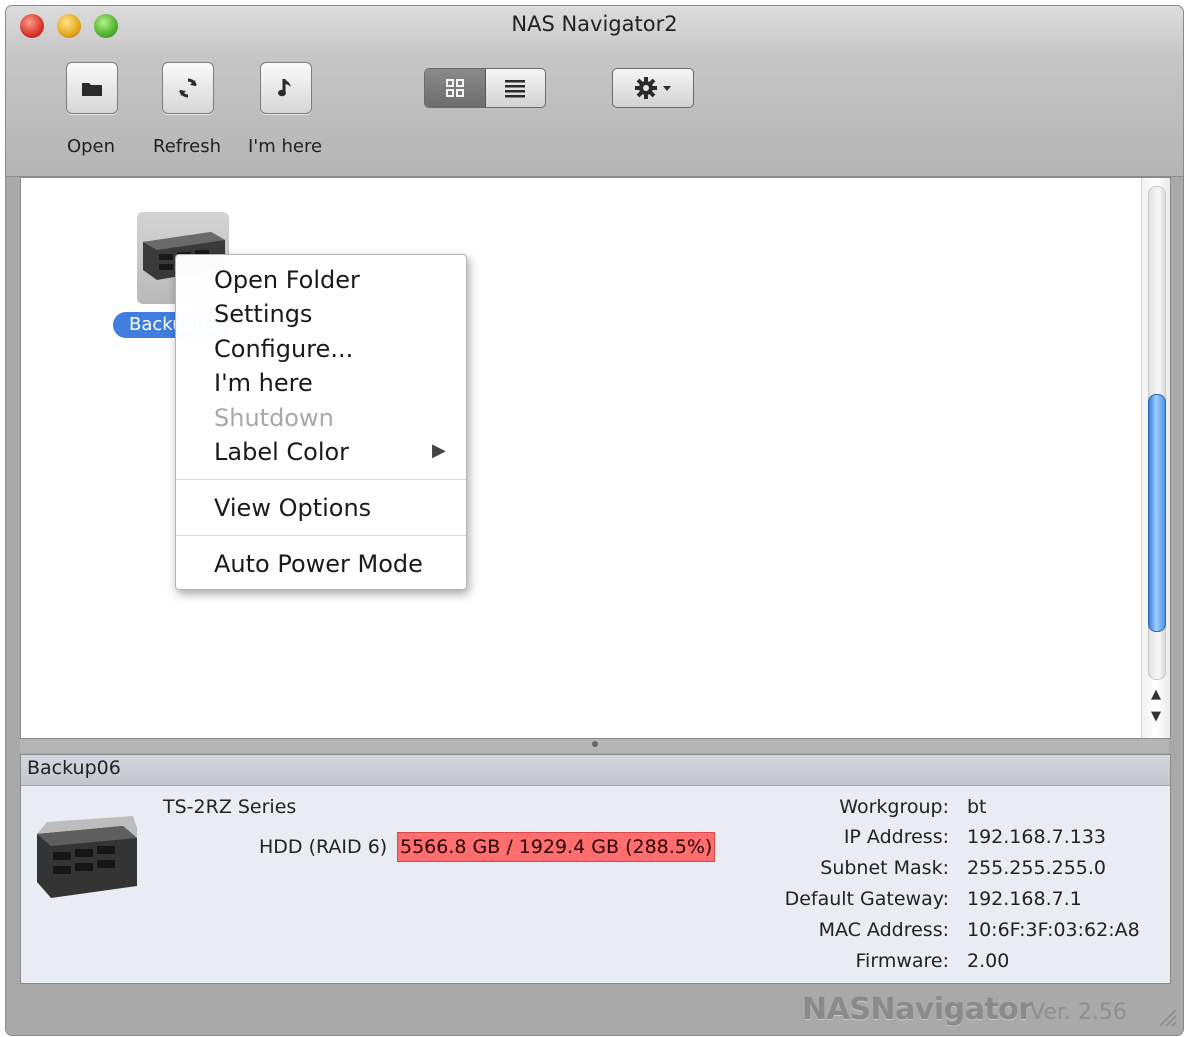 Image resolution: width=1185 pixels, height=1037 pixels. I want to click on subnet-mask-key: Subnet Mask:, so click(884, 868).